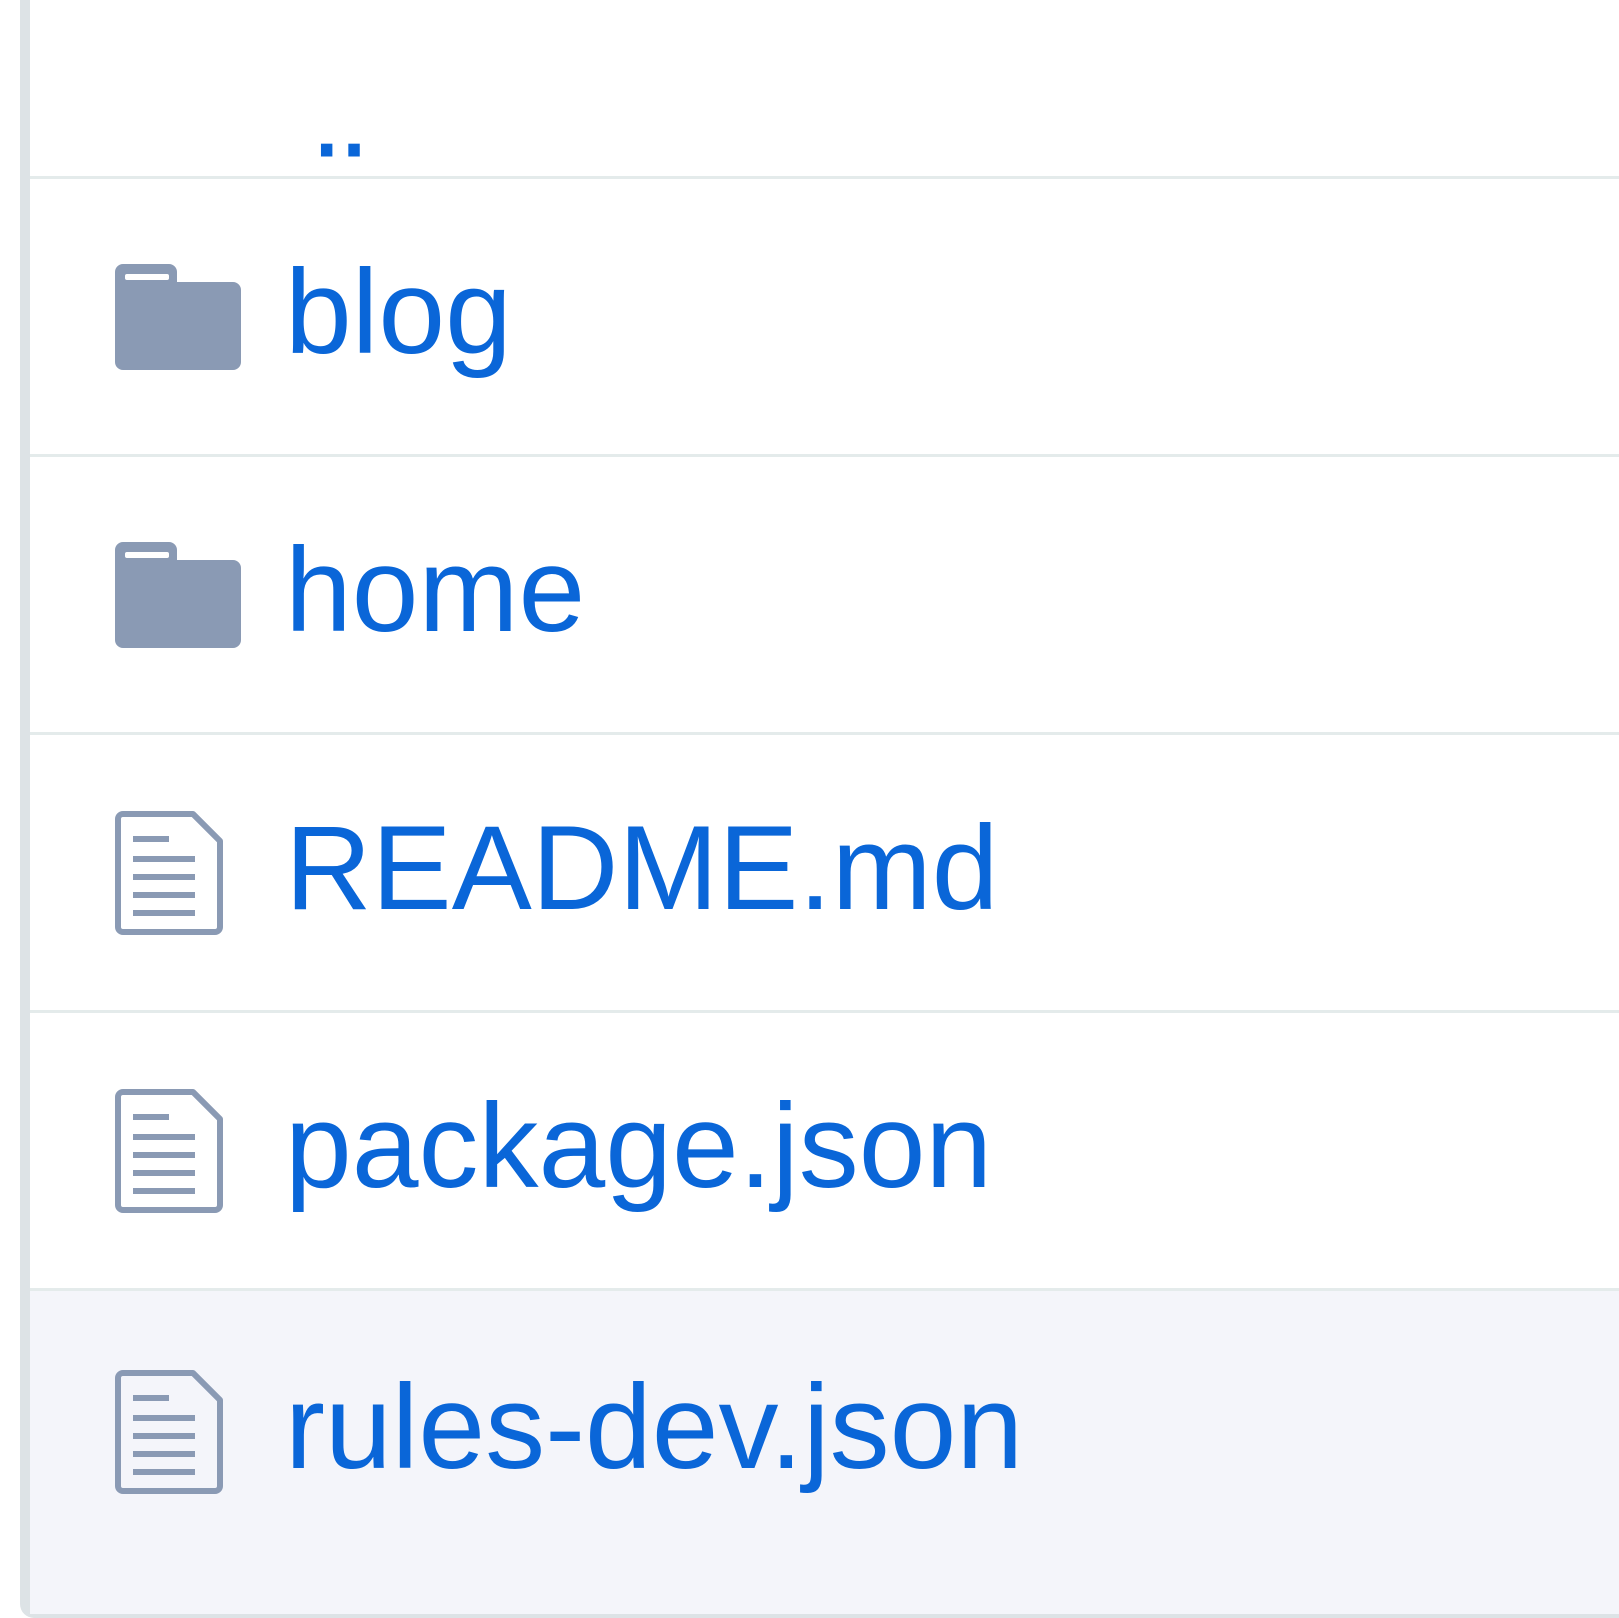 The image size is (1619, 1618). I want to click on parent-directory-link: .., so click(340, 115).